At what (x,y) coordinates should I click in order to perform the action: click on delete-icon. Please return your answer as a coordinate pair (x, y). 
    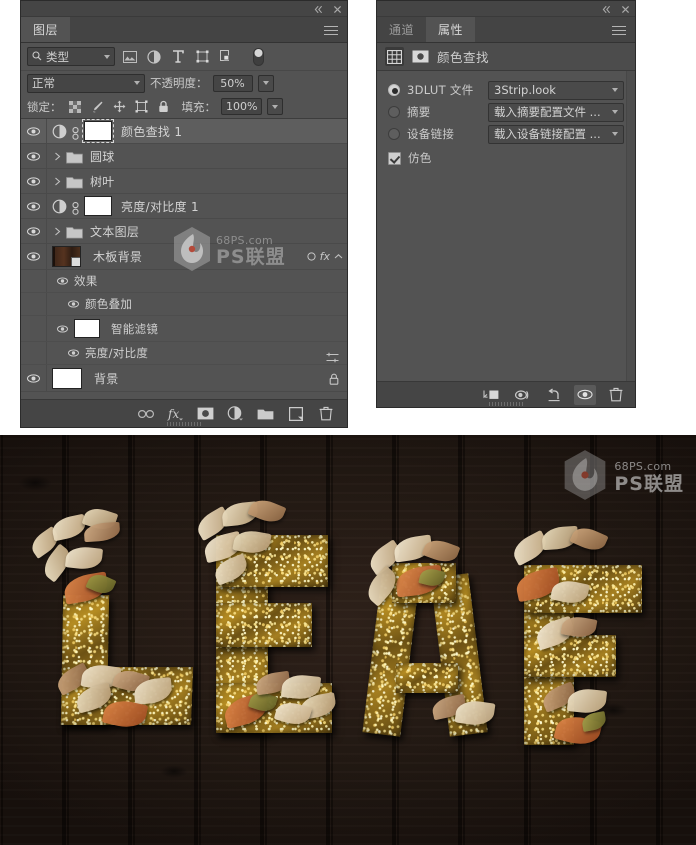
    Looking at the image, I should click on (616, 395).